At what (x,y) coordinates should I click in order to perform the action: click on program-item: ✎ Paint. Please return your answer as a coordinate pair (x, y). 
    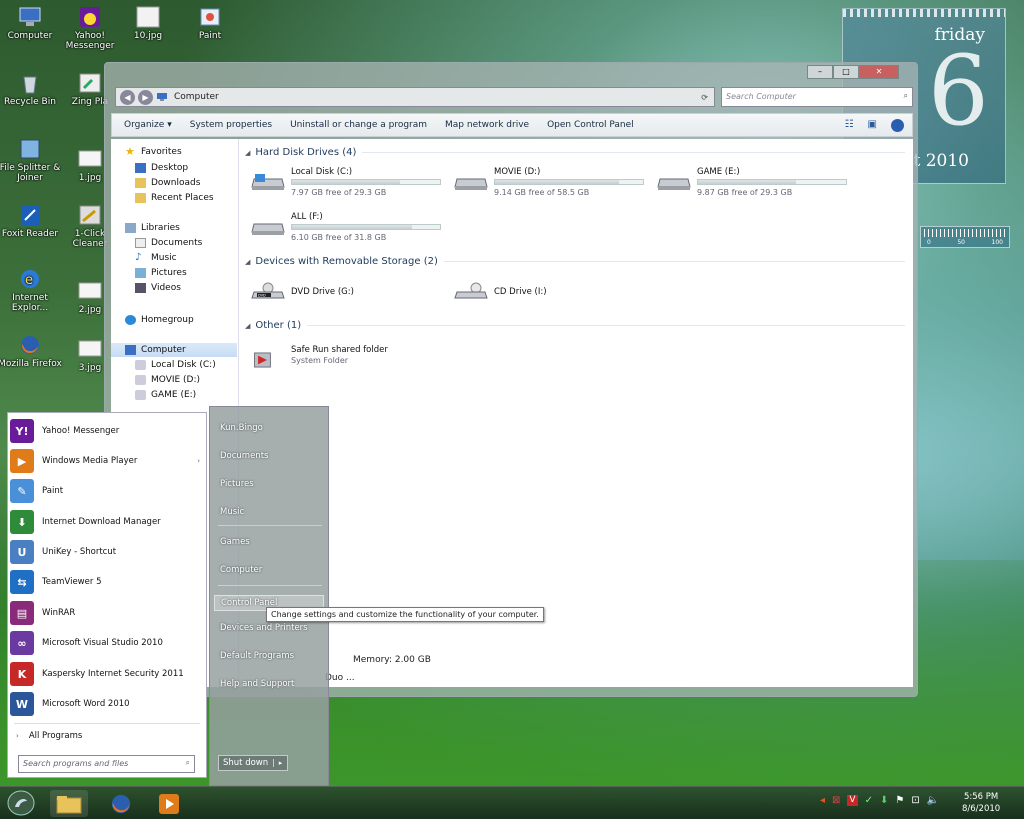
    Looking at the image, I should click on (108, 491).